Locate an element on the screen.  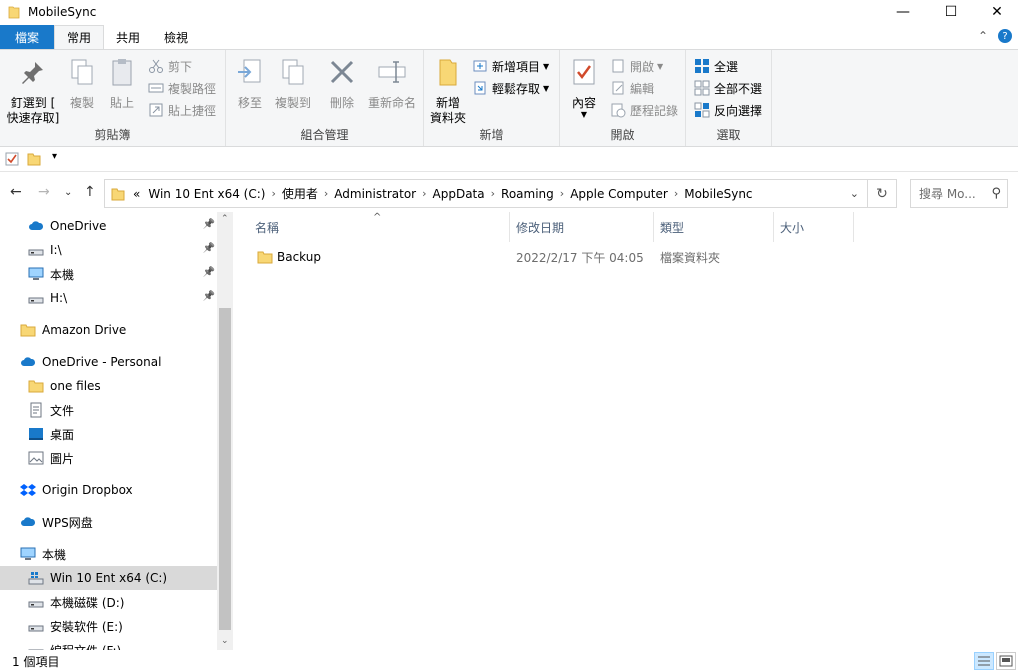
address-dropdown-icon: ⌄ is located at coordinates (854, 193).